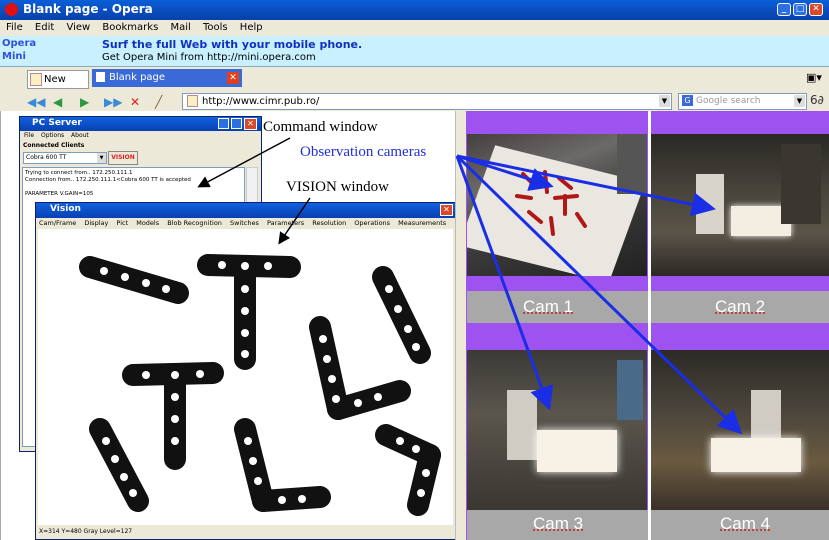 Image resolution: width=829 pixels, height=540 pixels. I want to click on vision-menu-item: Measurements, so click(422, 223).